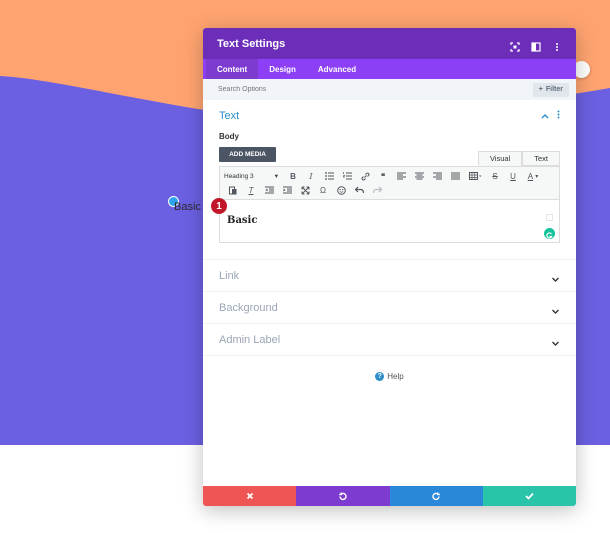 The height and width of the screenshot is (533, 610). I want to click on redo-arrow-icon, so click(435, 496).